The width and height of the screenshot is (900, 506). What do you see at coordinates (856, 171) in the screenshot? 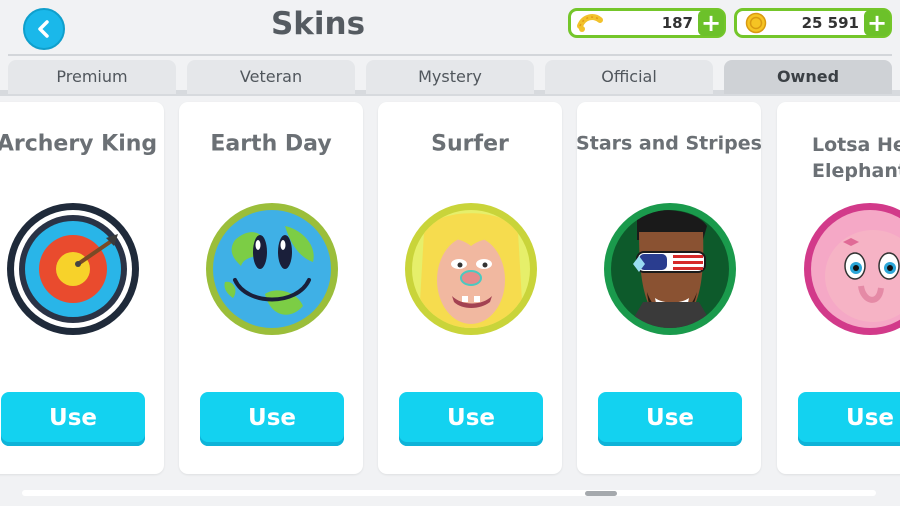
I see `skin-name-line-2: Elephant` at bounding box center [856, 171].